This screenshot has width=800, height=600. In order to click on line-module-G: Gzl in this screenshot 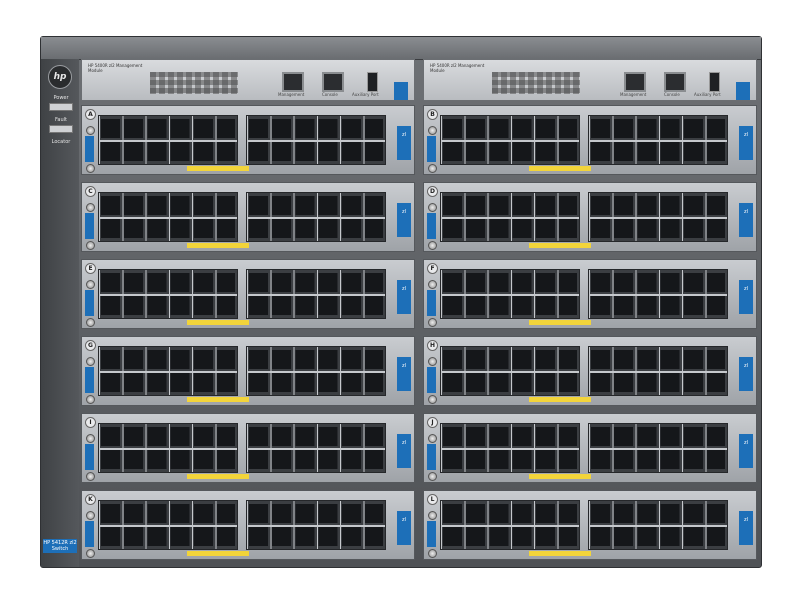, I will do `click(248, 371)`.